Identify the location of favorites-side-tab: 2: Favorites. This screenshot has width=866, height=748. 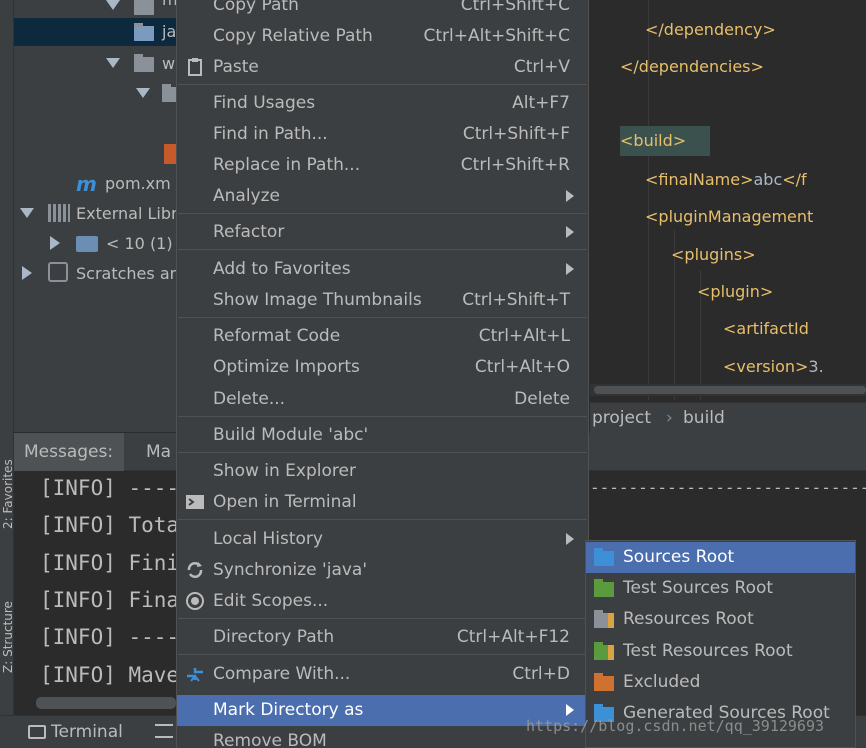
(8, 485).